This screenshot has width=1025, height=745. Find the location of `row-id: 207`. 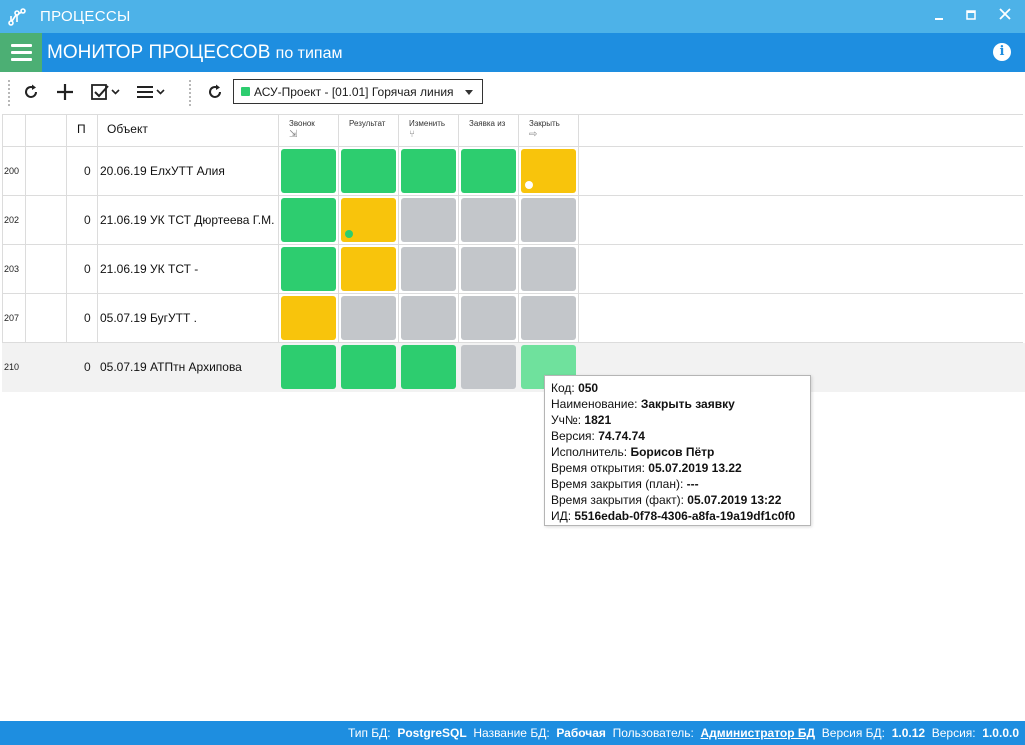

row-id: 207 is located at coordinates (12, 318).